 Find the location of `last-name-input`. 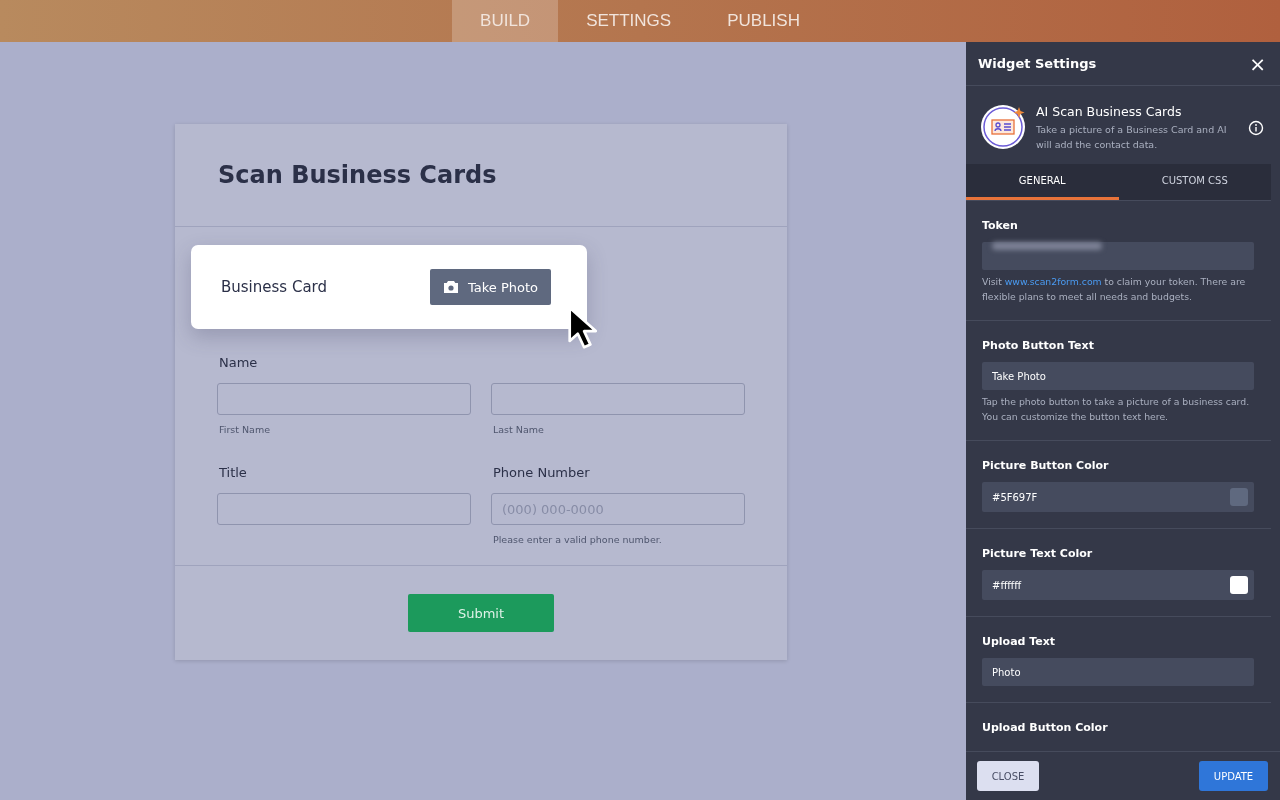

last-name-input is located at coordinates (618, 399).